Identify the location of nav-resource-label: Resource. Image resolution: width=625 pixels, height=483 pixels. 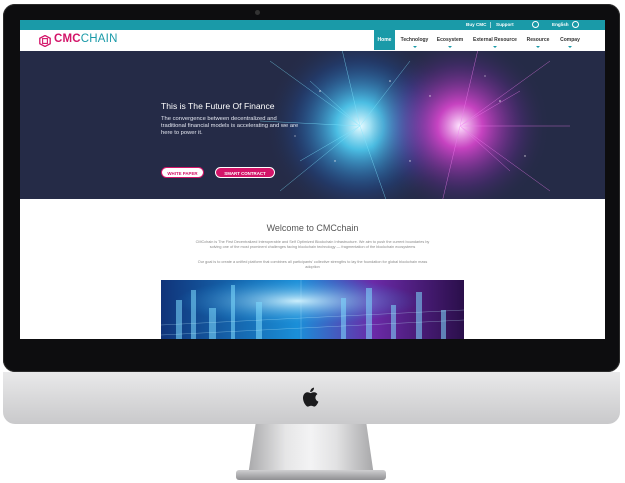
(538, 40).